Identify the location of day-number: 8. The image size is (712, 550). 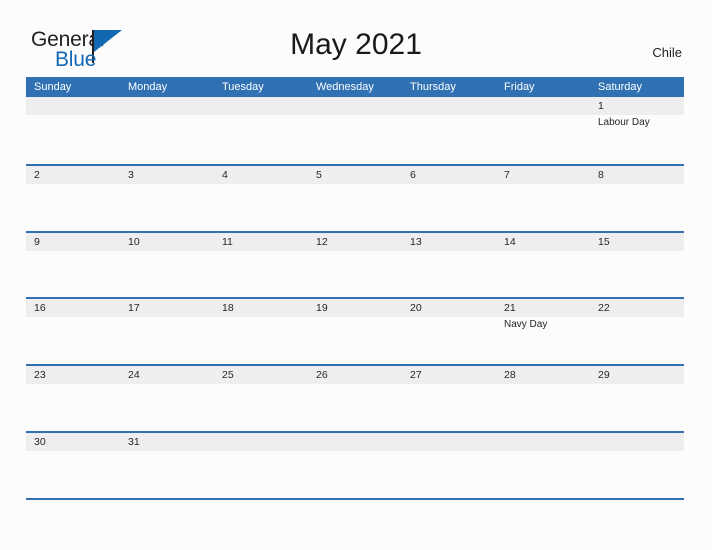
(601, 174).